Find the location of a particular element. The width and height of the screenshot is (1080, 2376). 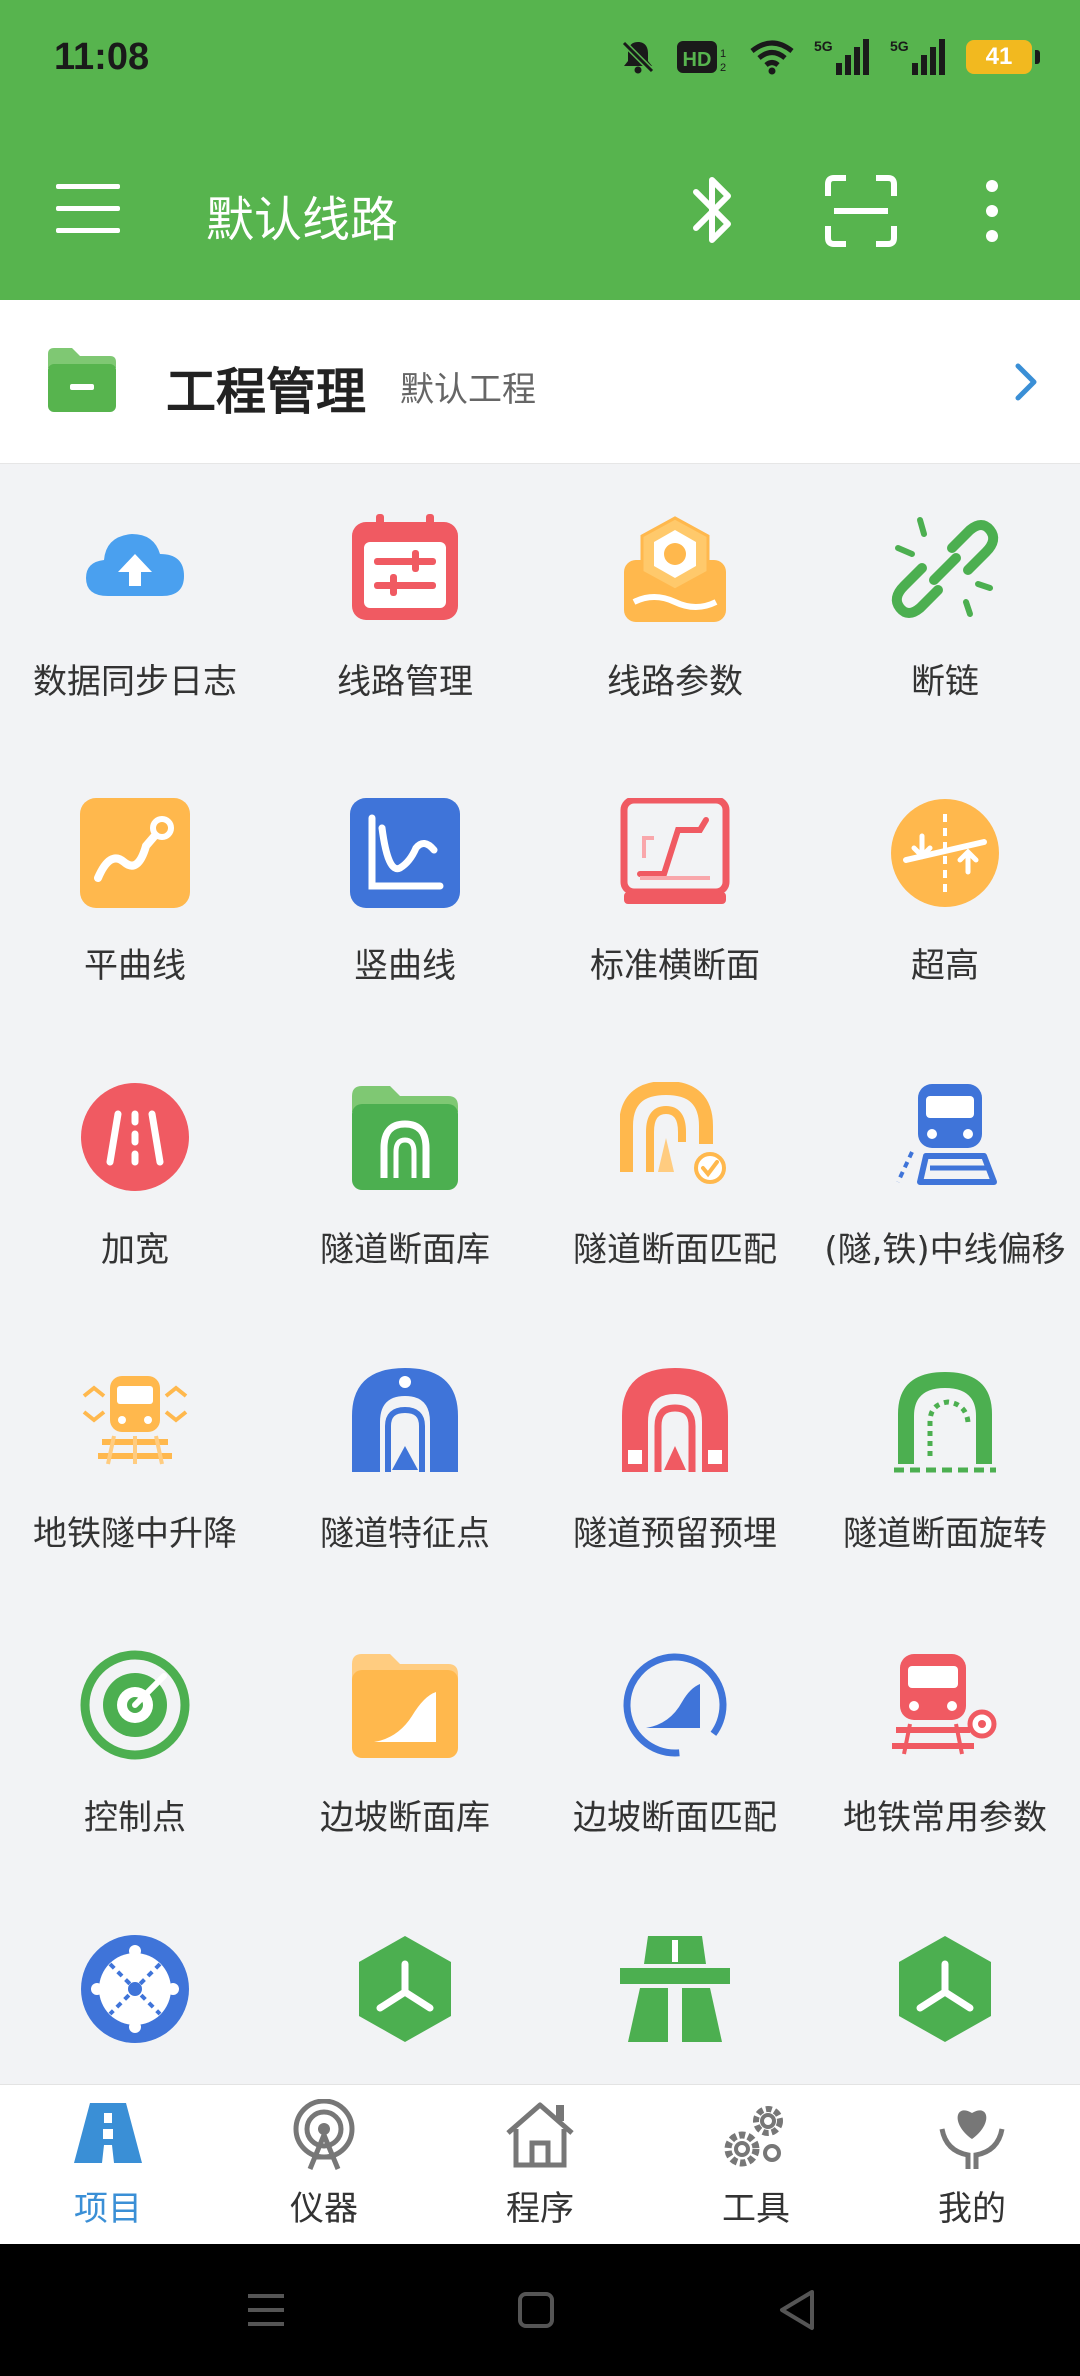

grid-item-data-sync-log: 数据同步日志 is located at coordinates (135, 606).